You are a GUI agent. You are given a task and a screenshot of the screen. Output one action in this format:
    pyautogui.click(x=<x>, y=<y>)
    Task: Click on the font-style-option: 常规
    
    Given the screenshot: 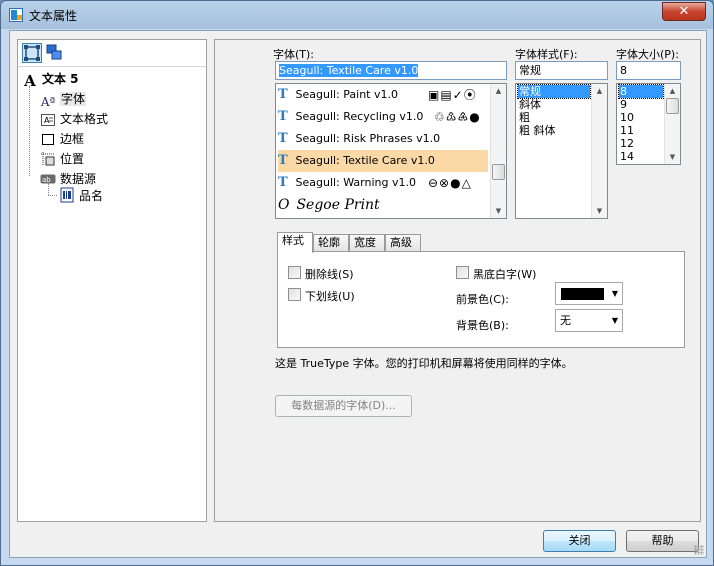 What is the action you would take?
    pyautogui.click(x=554, y=91)
    